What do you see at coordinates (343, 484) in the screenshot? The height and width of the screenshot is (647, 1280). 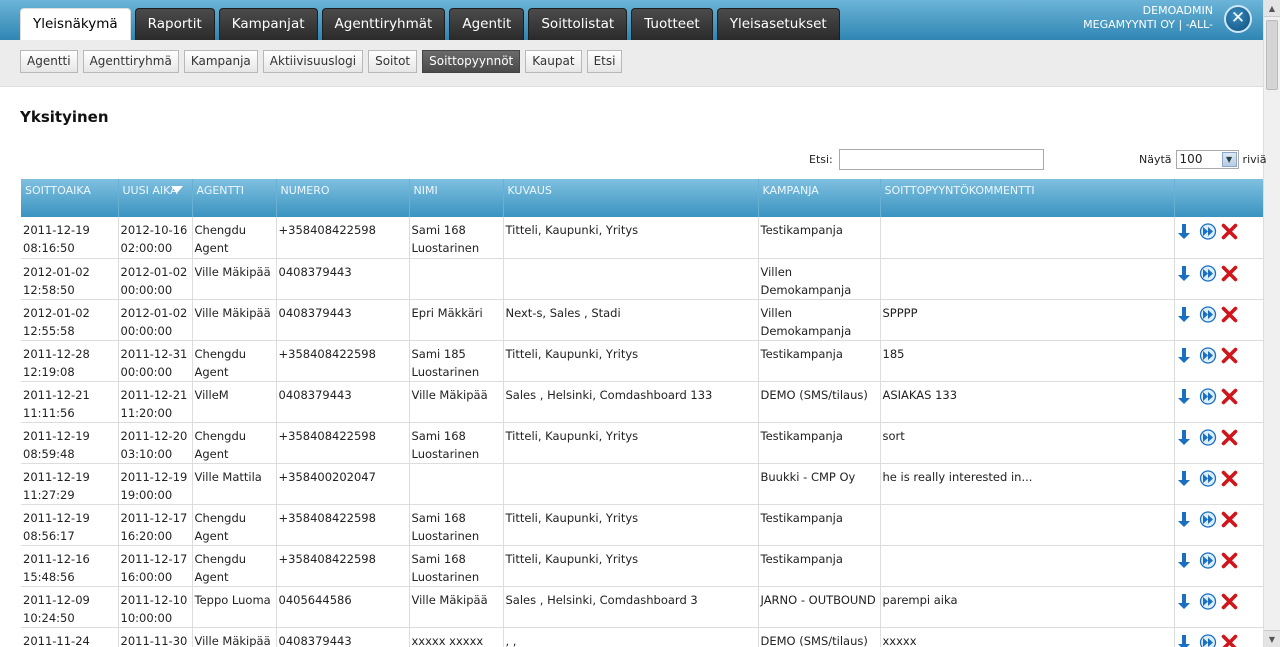 I see `table-cell: +358400202047` at bounding box center [343, 484].